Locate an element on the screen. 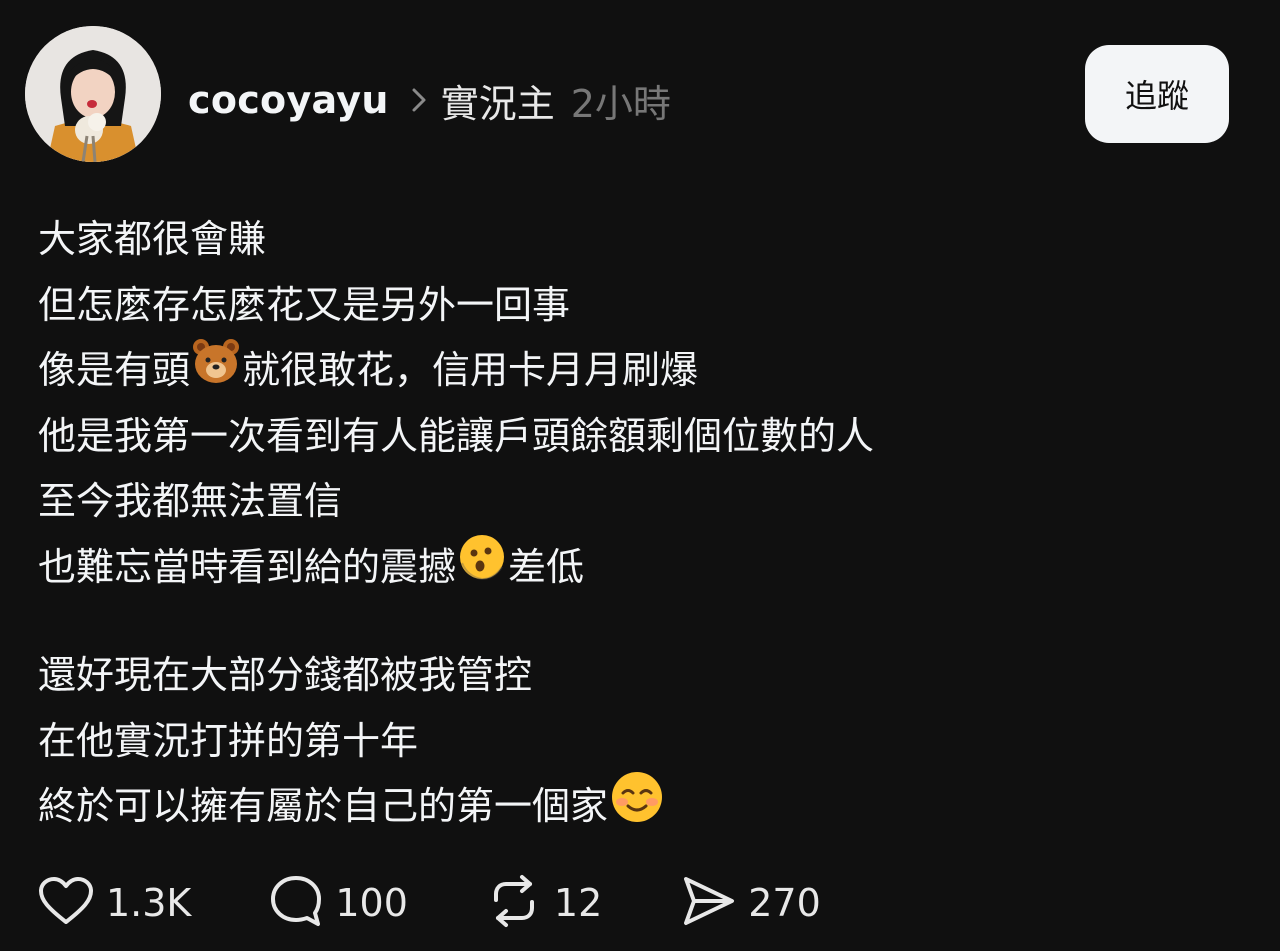  post-line: 終於可以擁有屬於自己的第一個家 is located at coordinates (638, 805).